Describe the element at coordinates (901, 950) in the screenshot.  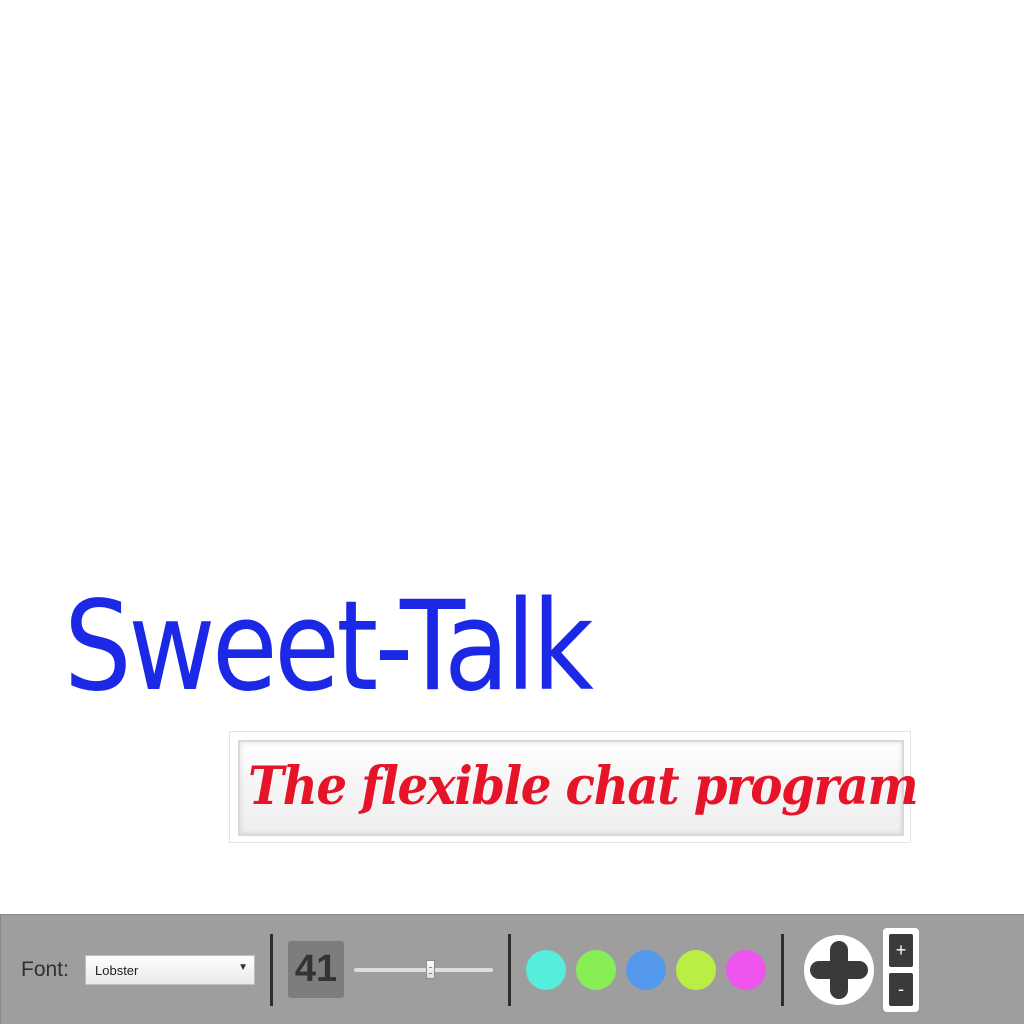
I see `zoom-in-button: +` at that location.